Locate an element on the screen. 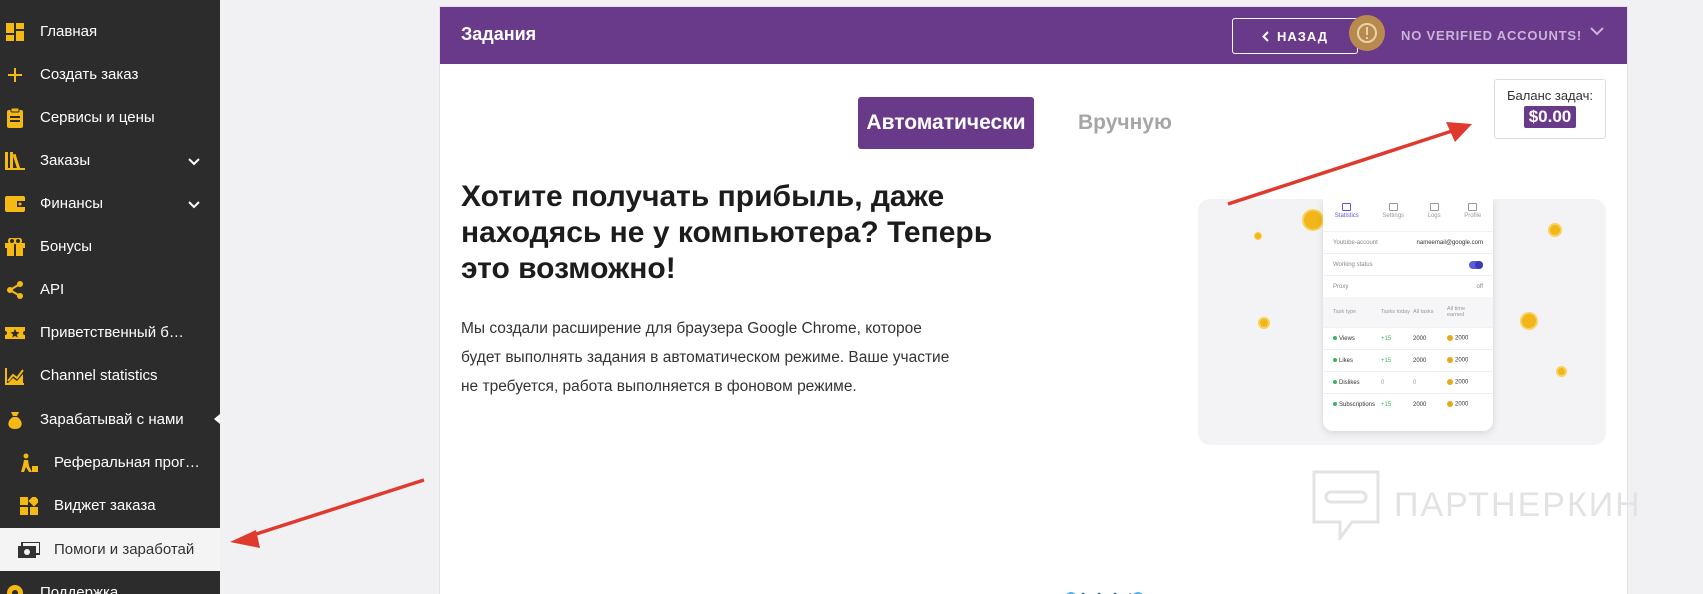 This screenshot has width=1703, height=594. arrow-to-balance is located at coordinates (1340, 167).